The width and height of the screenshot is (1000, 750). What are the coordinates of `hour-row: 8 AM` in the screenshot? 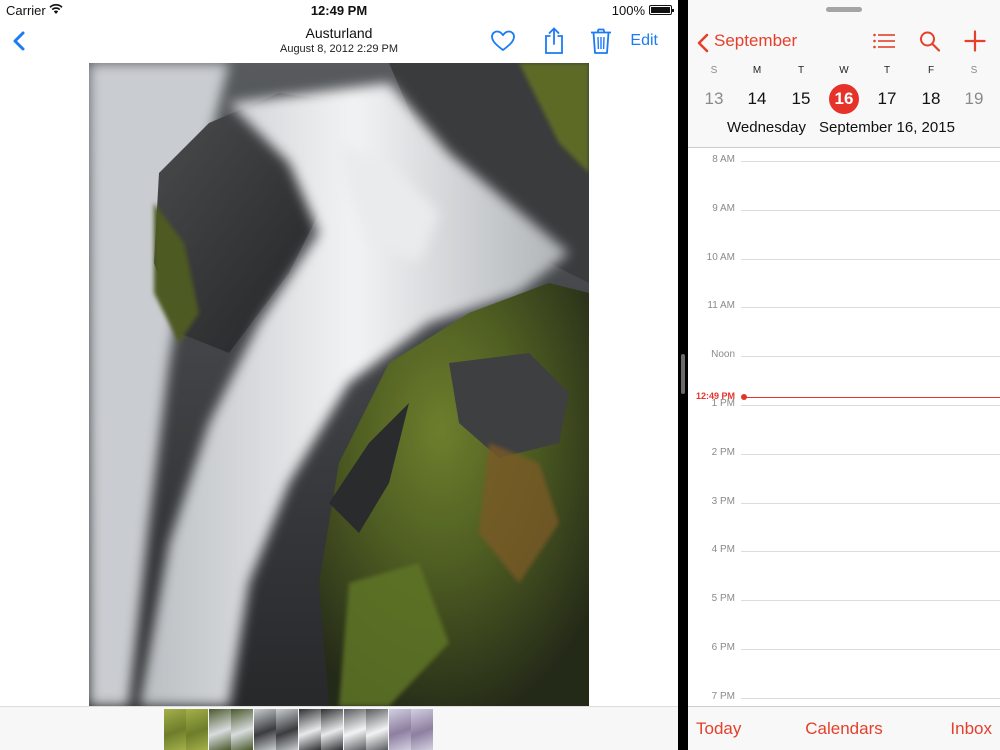 It's located at (844, 159).